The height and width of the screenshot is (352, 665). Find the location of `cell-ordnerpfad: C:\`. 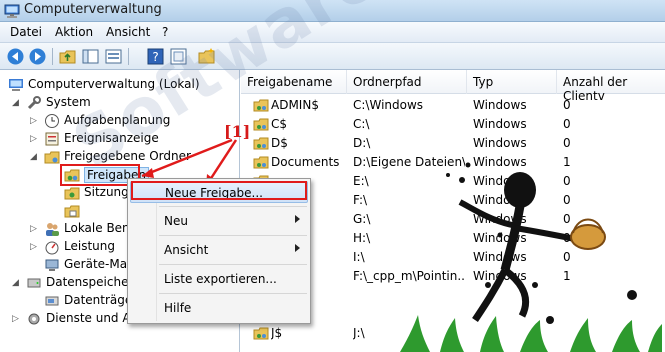

cell-ordnerpfad: C:\ is located at coordinates (361, 124).